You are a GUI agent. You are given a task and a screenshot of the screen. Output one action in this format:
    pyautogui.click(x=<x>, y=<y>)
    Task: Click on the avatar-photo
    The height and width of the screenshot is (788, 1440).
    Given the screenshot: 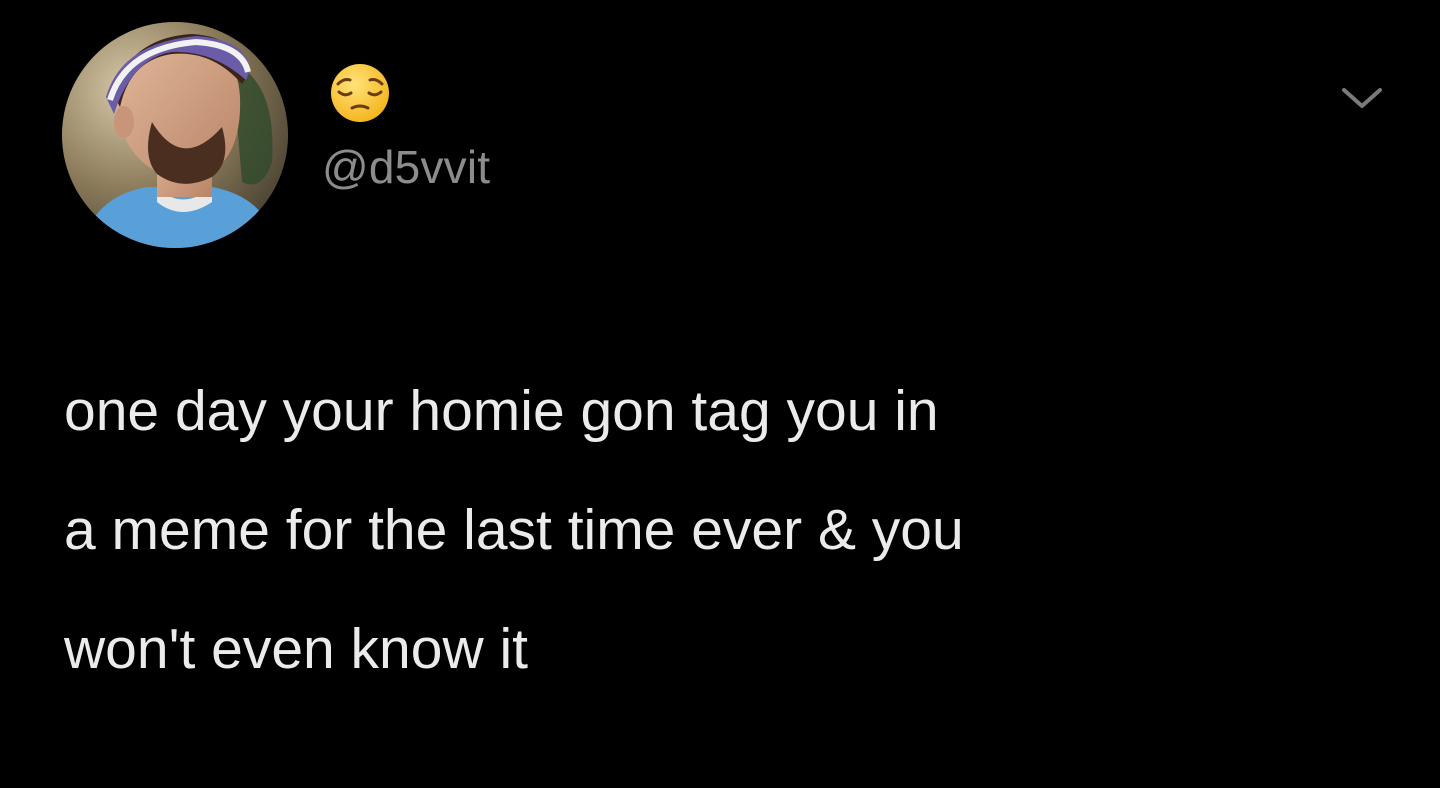 What is the action you would take?
    pyautogui.click(x=175, y=135)
    